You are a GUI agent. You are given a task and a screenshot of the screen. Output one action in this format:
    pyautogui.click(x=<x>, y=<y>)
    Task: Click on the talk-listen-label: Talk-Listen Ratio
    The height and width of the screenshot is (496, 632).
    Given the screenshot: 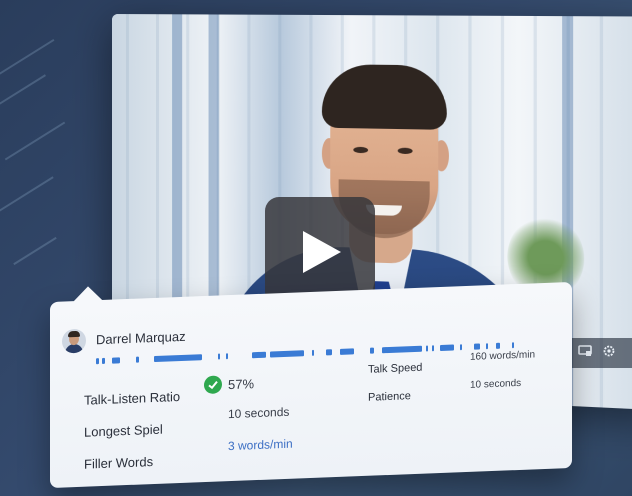 What is the action you would take?
    pyautogui.click(x=132, y=398)
    